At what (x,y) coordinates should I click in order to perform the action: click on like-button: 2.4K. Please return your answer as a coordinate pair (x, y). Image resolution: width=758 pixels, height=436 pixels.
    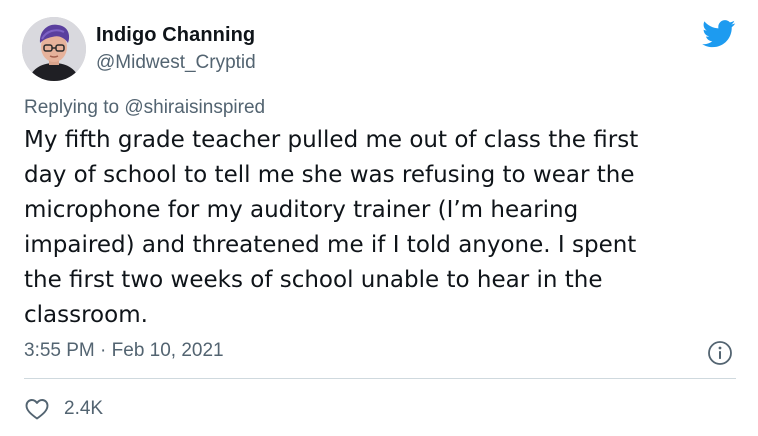
    Looking at the image, I should click on (63, 409).